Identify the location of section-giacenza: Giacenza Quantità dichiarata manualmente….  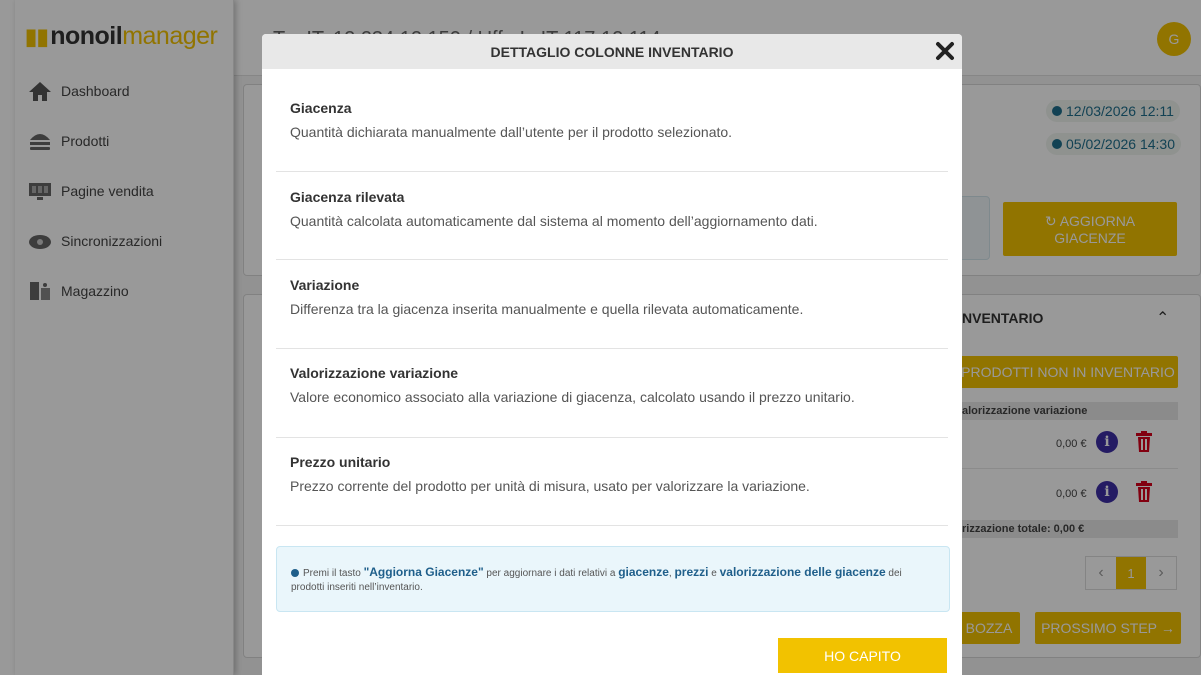
(612, 120).